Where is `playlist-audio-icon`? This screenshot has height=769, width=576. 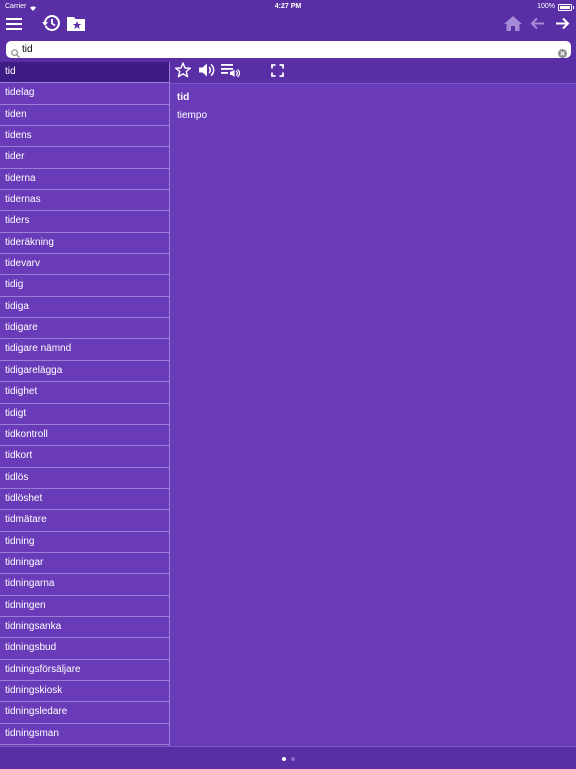 playlist-audio-icon is located at coordinates (231, 72).